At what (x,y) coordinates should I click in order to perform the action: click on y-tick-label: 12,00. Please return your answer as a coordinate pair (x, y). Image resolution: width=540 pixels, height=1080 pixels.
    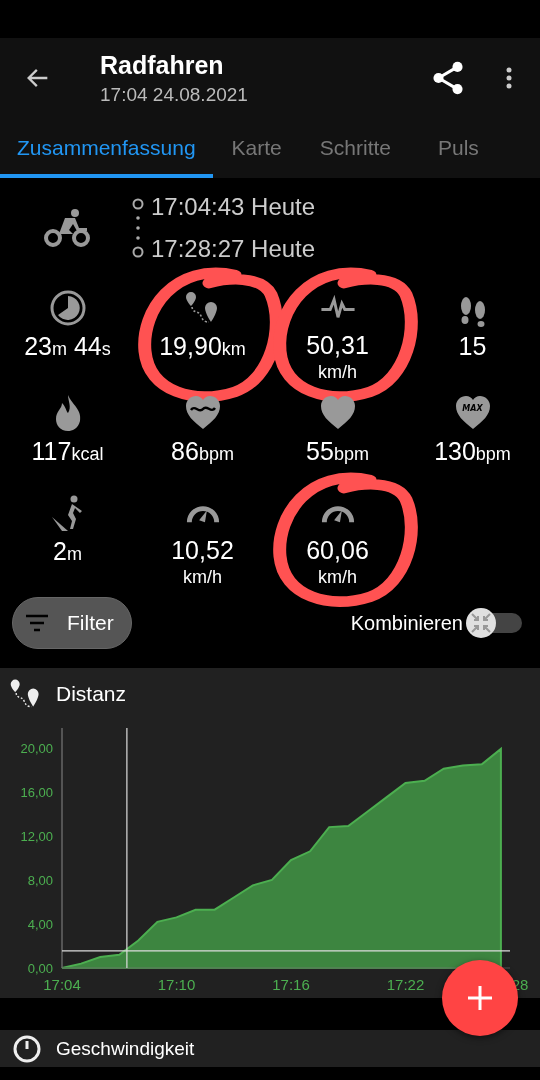
    Looking at the image, I should click on (36, 836).